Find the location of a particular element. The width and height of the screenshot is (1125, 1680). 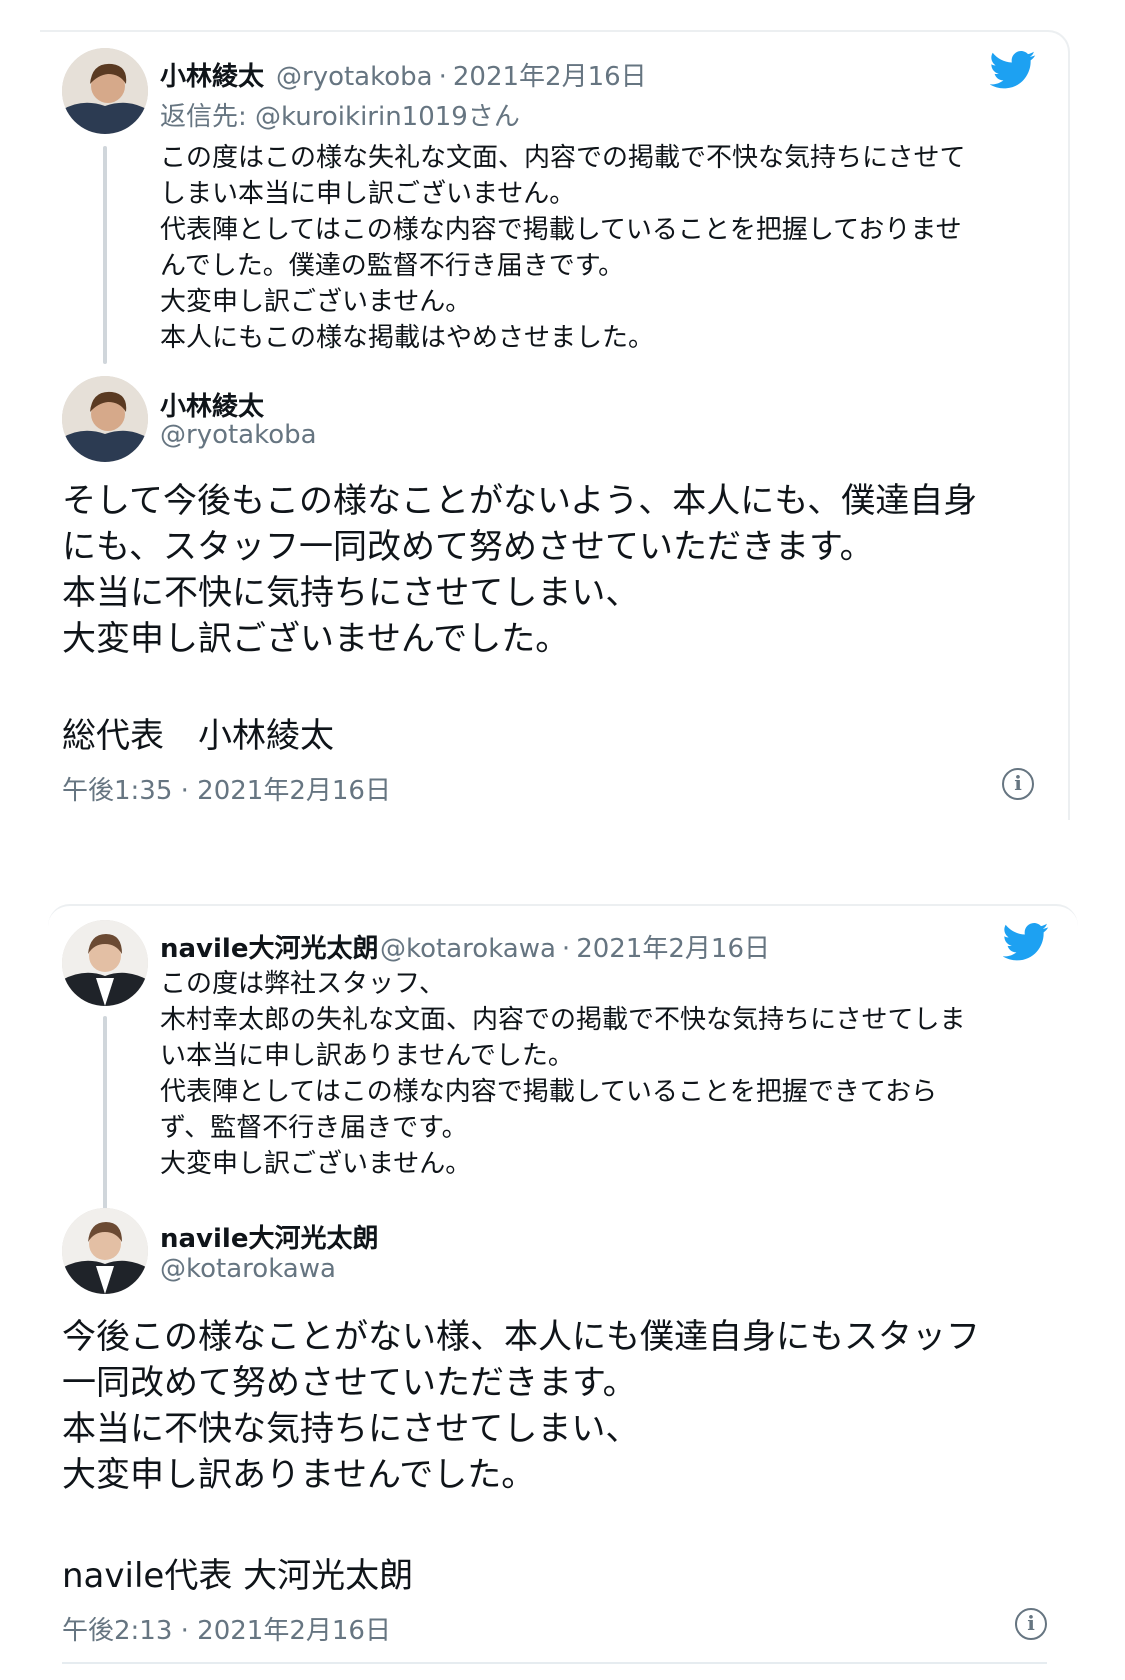

tweet-signature: 総代表 小林綾太 is located at coordinates (198, 736).